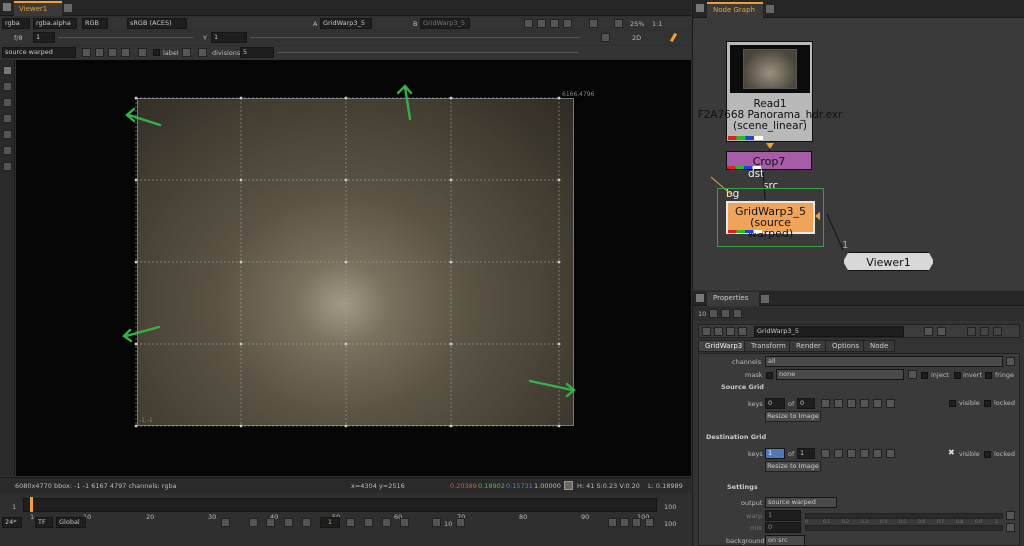 The height and width of the screenshot is (546, 1024). What do you see at coordinates (86, 52) in the screenshot?
I see `text-tool-icon` at bounding box center [86, 52].